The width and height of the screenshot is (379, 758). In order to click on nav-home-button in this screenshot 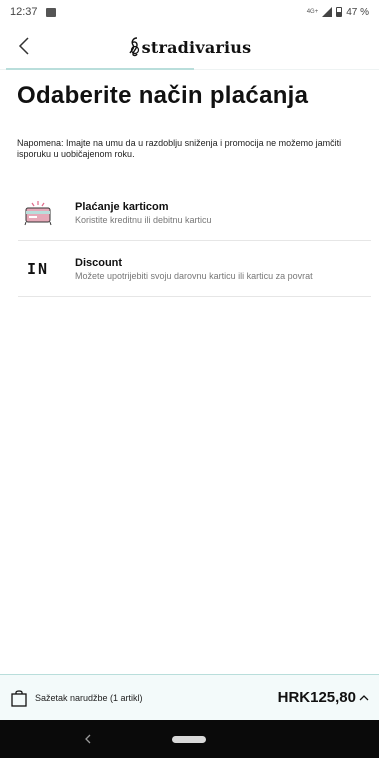, I will do `click(189, 739)`.